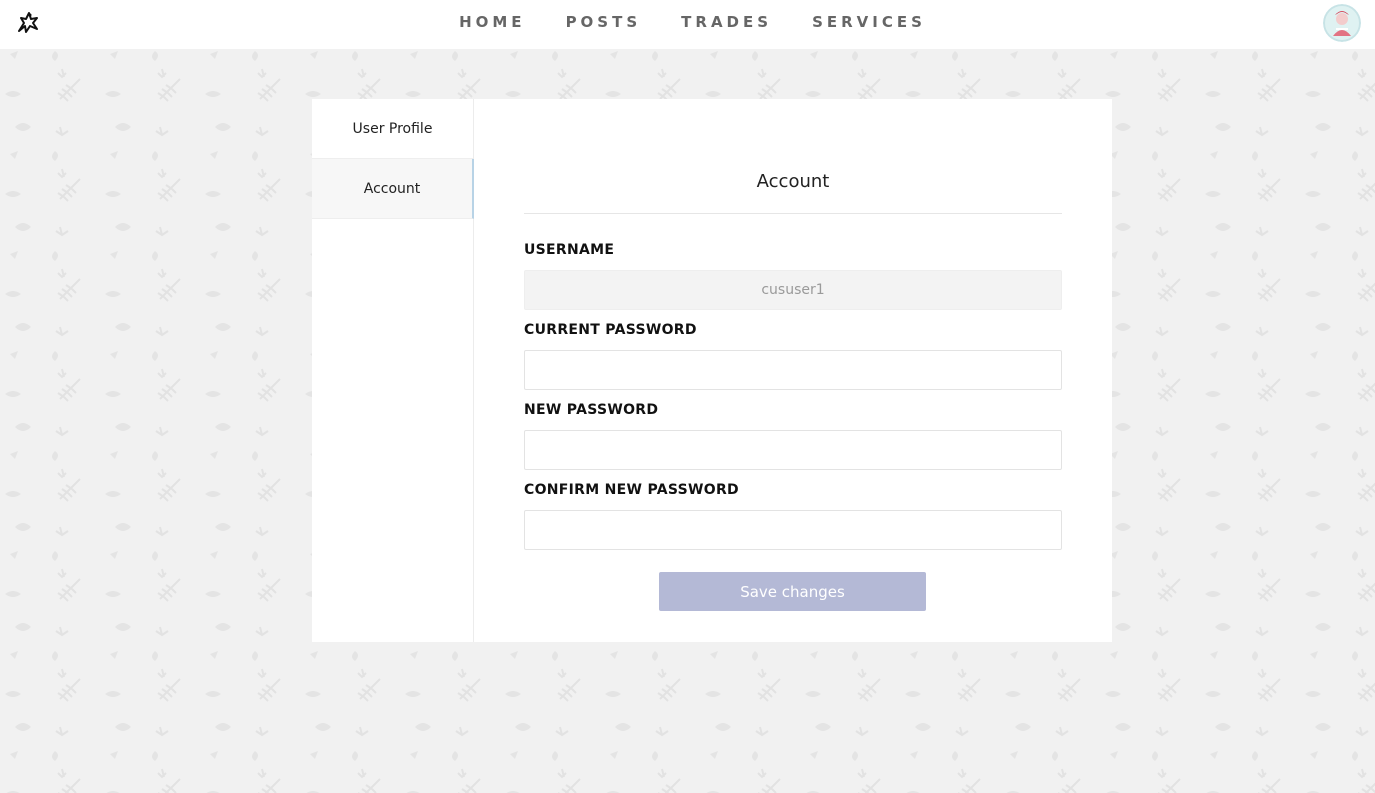 The image size is (1375, 793). I want to click on user-avatar, so click(1342, 23).